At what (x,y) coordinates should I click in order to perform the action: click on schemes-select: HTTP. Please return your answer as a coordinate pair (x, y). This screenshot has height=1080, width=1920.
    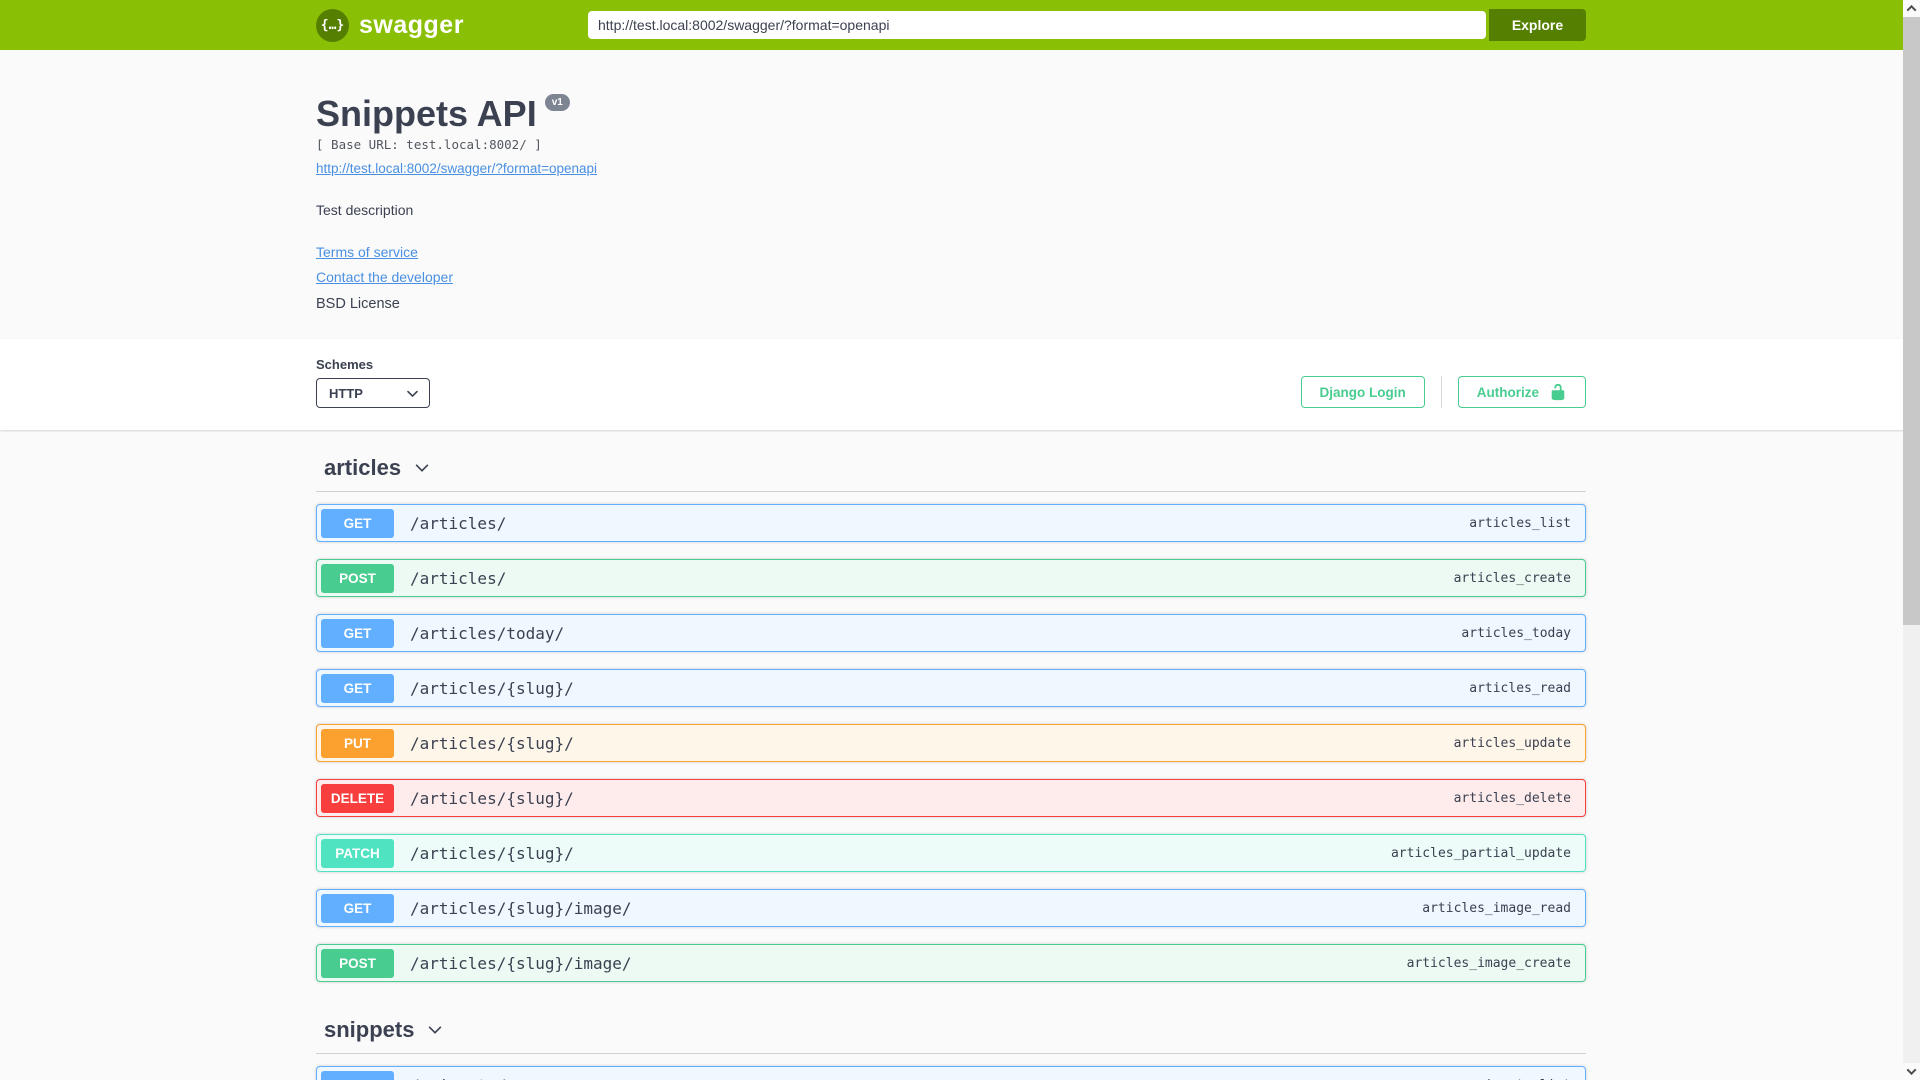
    Looking at the image, I should click on (373, 393).